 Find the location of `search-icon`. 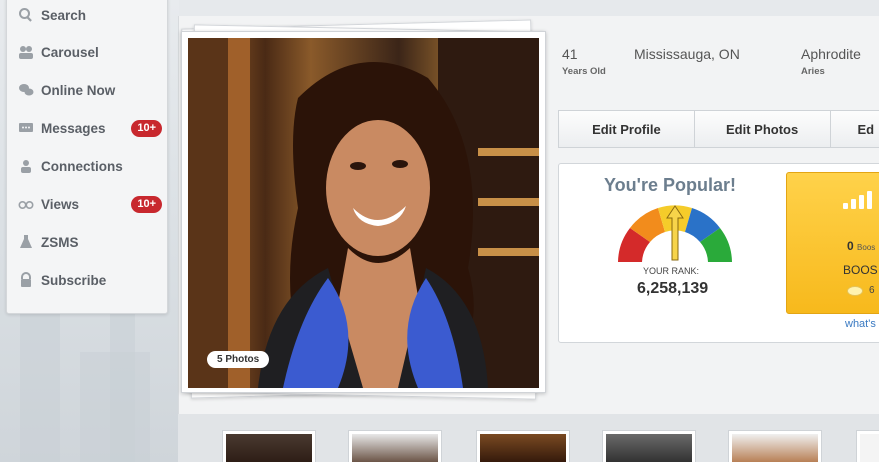

search-icon is located at coordinates (26, 15).